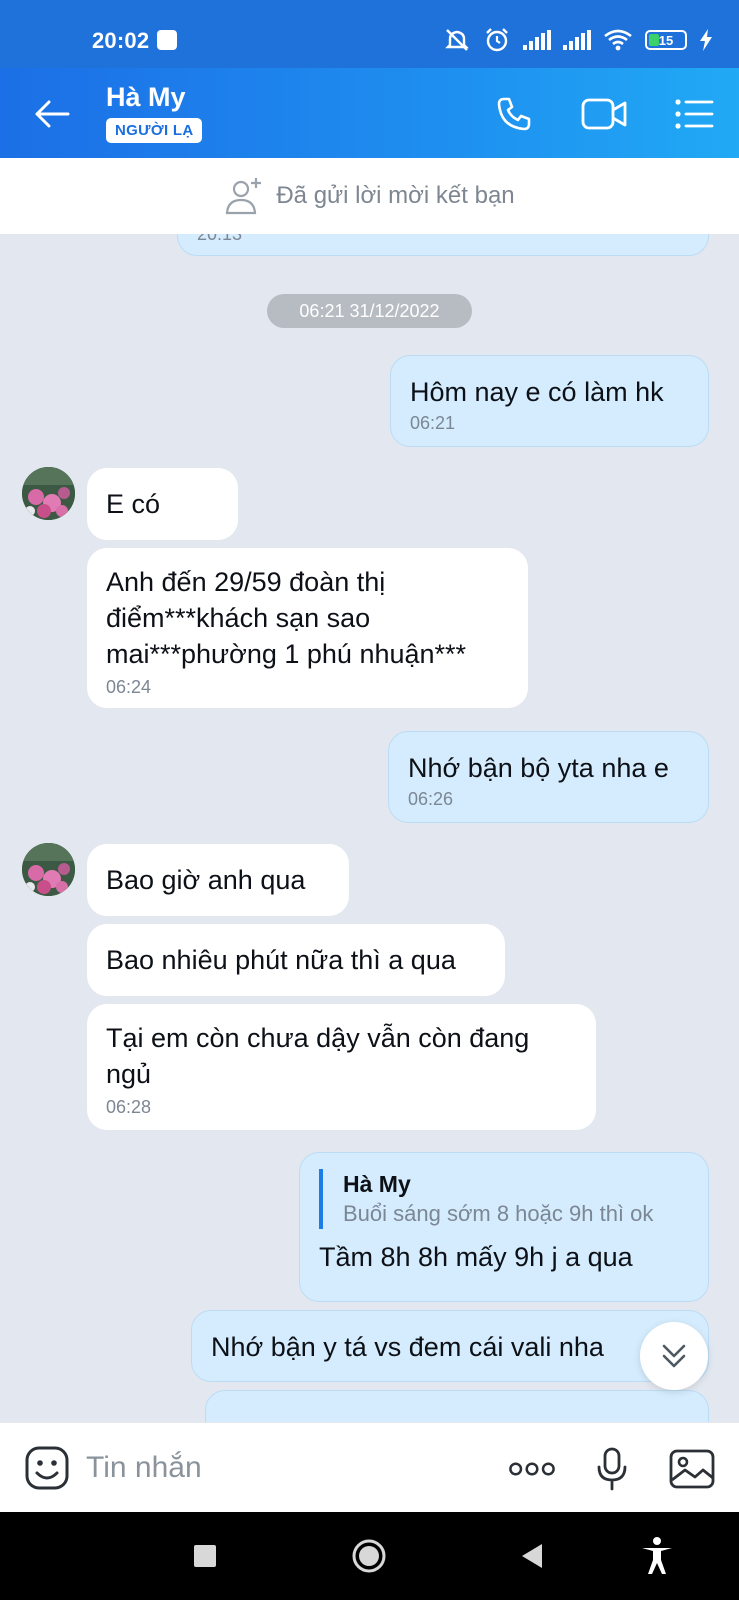 The height and width of the screenshot is (1600, 739). What do you see at coordinates (395, 195) in the screenshot?
I see `friend-request-text: Đã gửi lời mời kết bạn` at bounding box center [395, 195].